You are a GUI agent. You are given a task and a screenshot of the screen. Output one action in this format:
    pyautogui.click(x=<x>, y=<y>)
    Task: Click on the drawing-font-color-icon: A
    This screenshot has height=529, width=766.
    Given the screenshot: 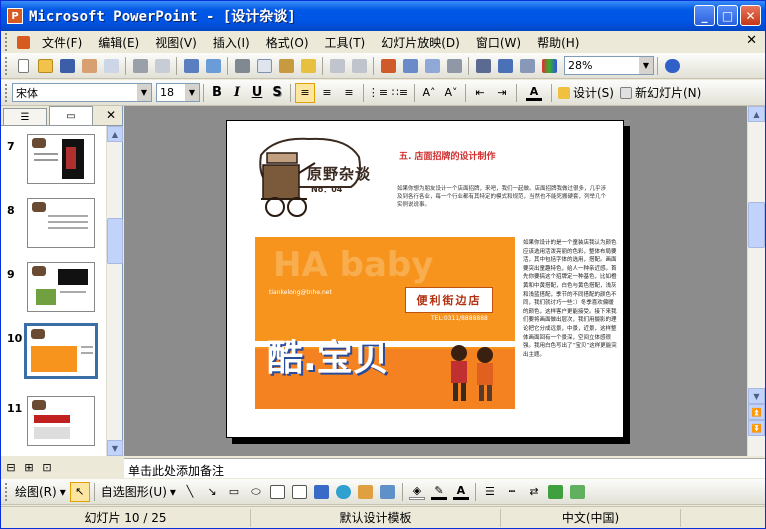 What is the action you would take?
    pyautogui.click(x=461, y=492)
    